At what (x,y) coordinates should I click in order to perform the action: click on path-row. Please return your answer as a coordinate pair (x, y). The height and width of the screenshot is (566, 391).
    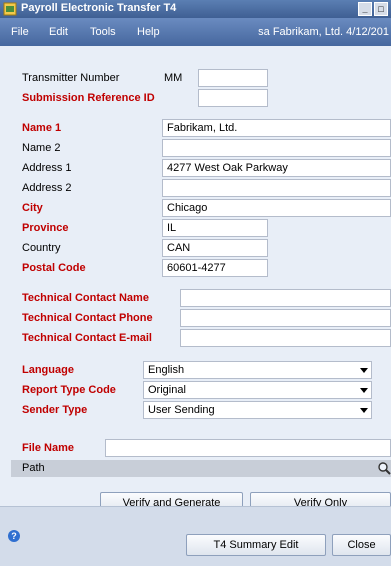
    Looking at the image, I should click on (201, 468).